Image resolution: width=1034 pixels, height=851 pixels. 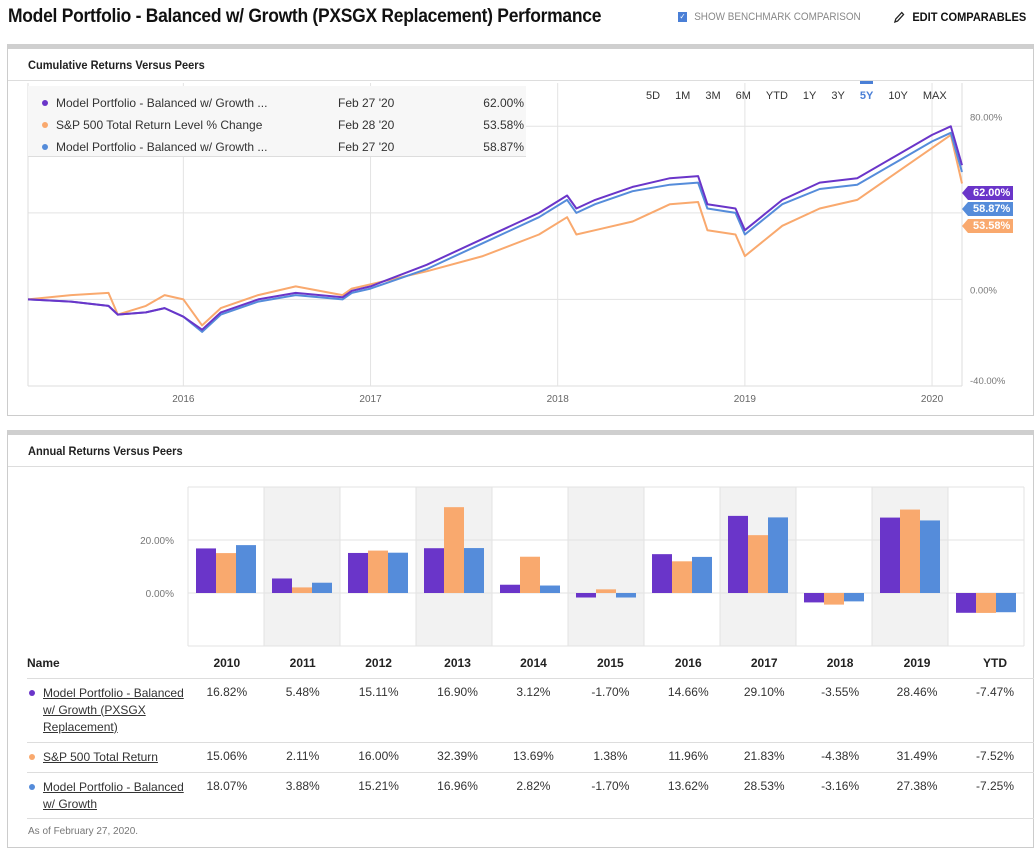 What do you see at coordinates (994, 795) in the screenshot?
I see `return-cell: -7.25%` at bounding box center [994, 795].